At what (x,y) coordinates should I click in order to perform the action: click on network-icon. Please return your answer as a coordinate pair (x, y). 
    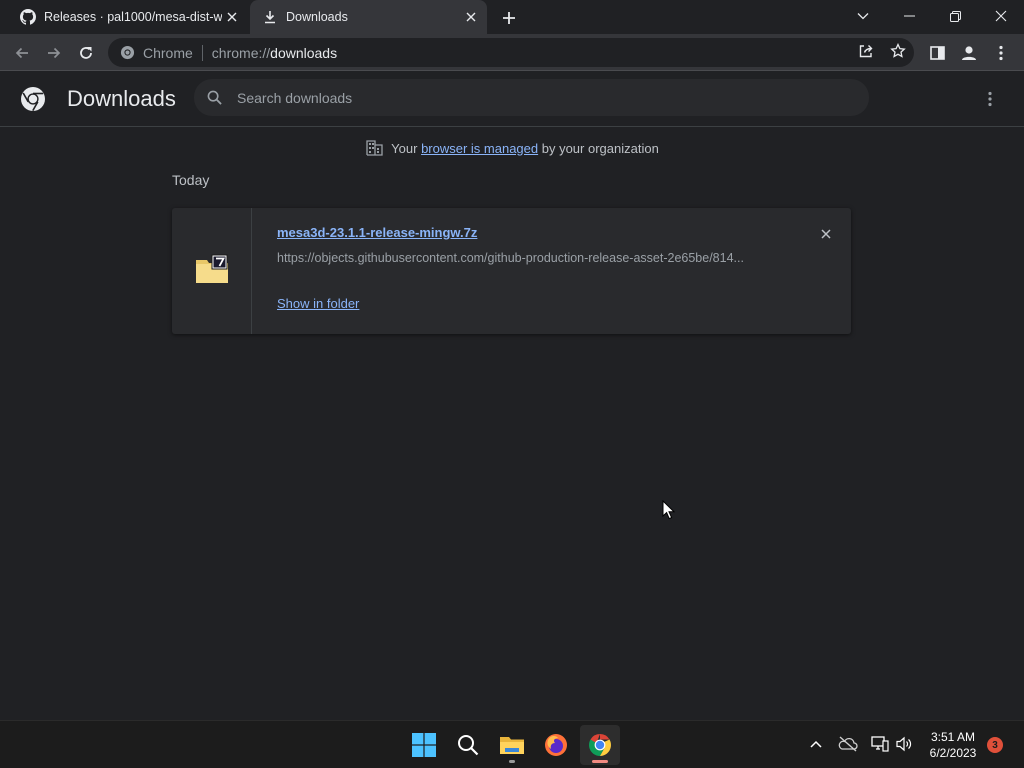
    Looking at the image, I should click on (880, 744).